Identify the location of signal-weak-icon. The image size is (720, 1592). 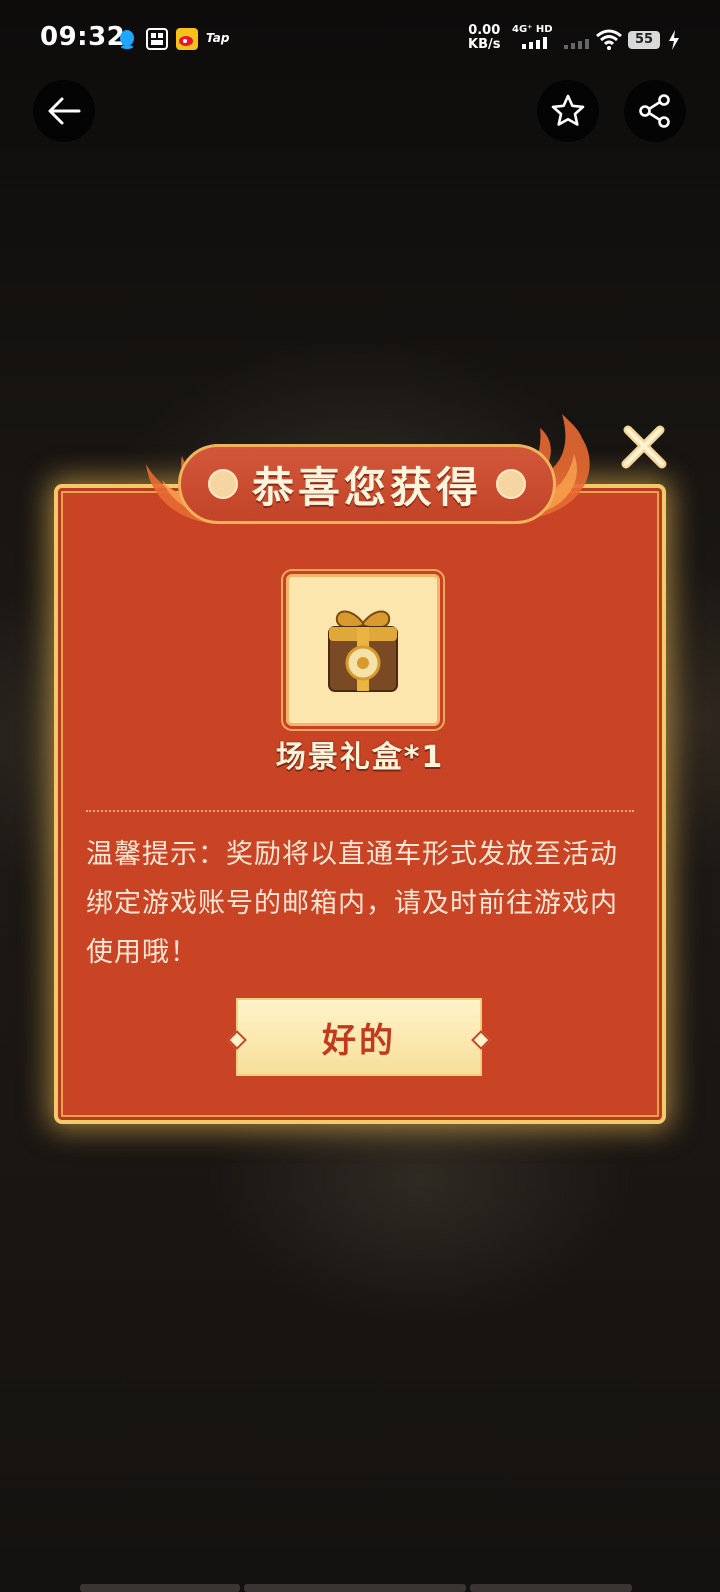
(576, 44).